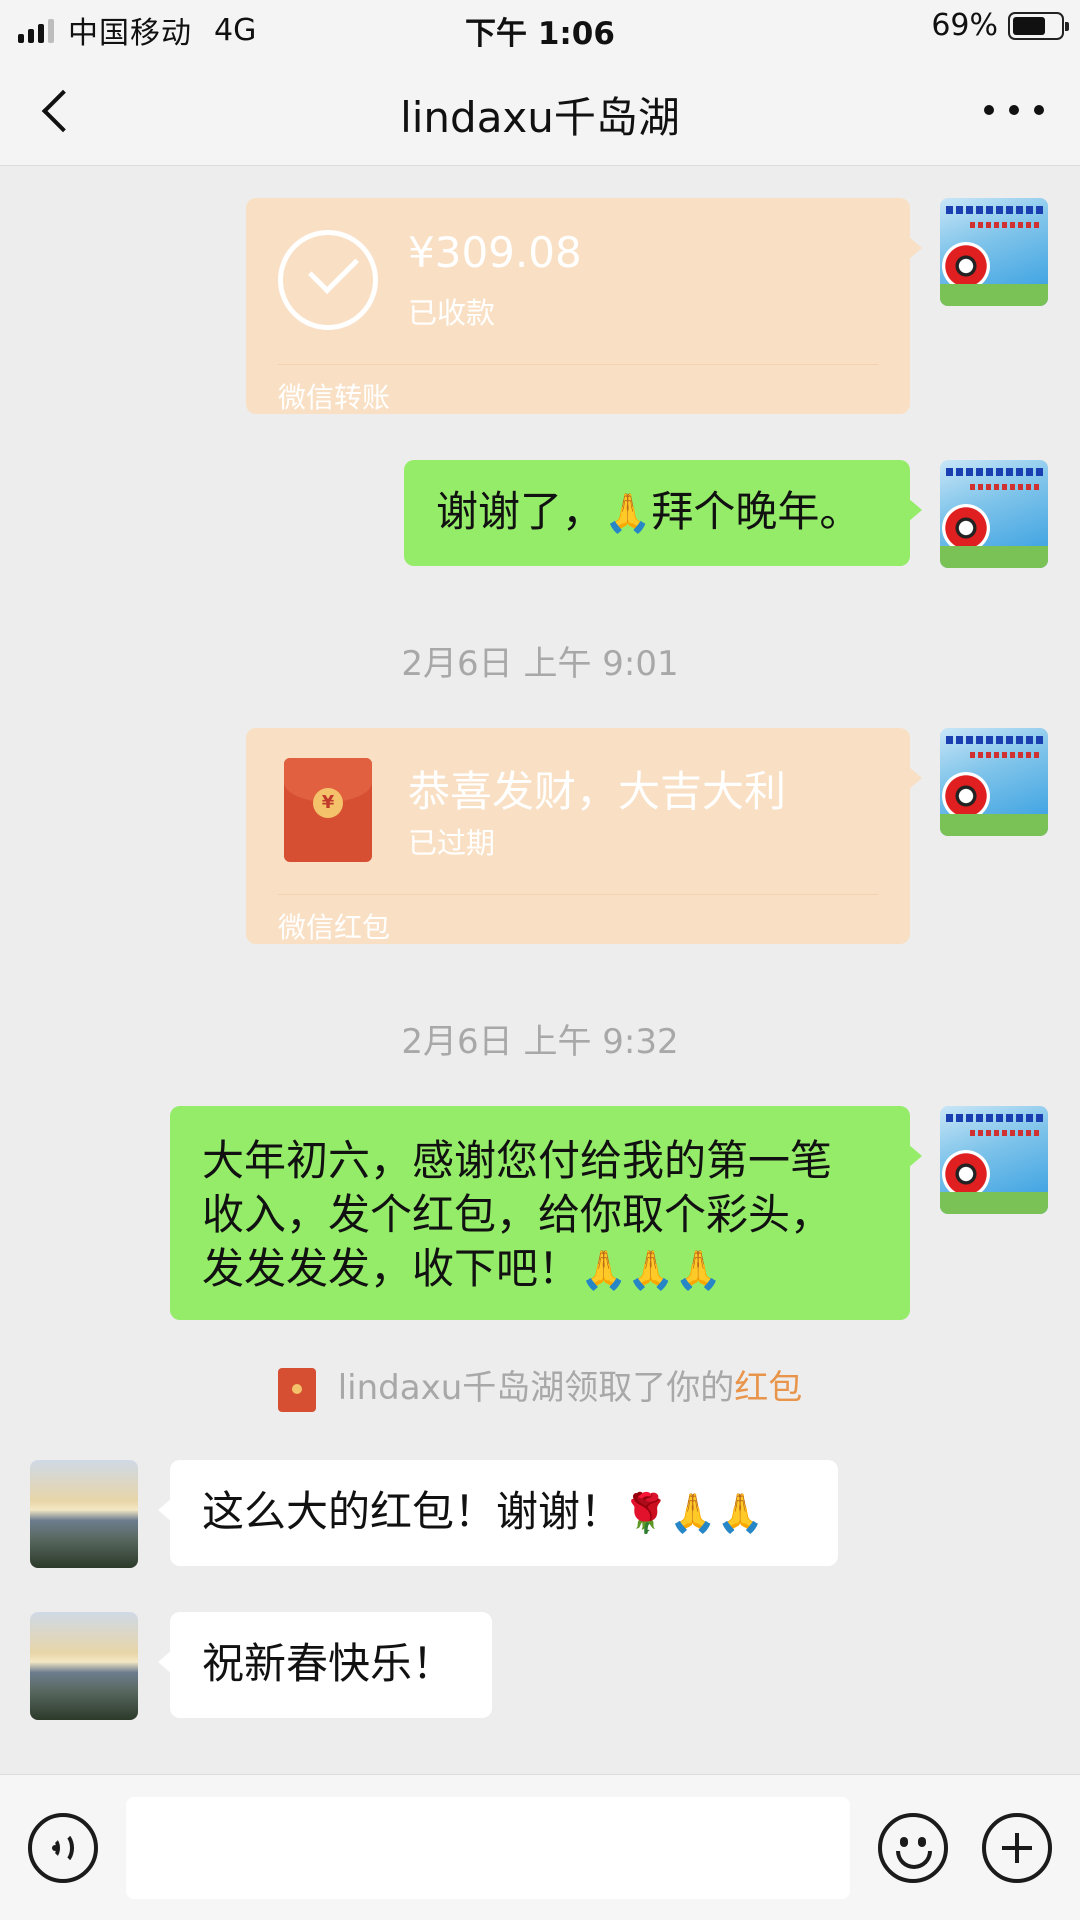 The image size is (1080, 1920). I want to click on received-message: 这么大的红包！谢谢！🌹🙏🙏, so click(498, 1513).